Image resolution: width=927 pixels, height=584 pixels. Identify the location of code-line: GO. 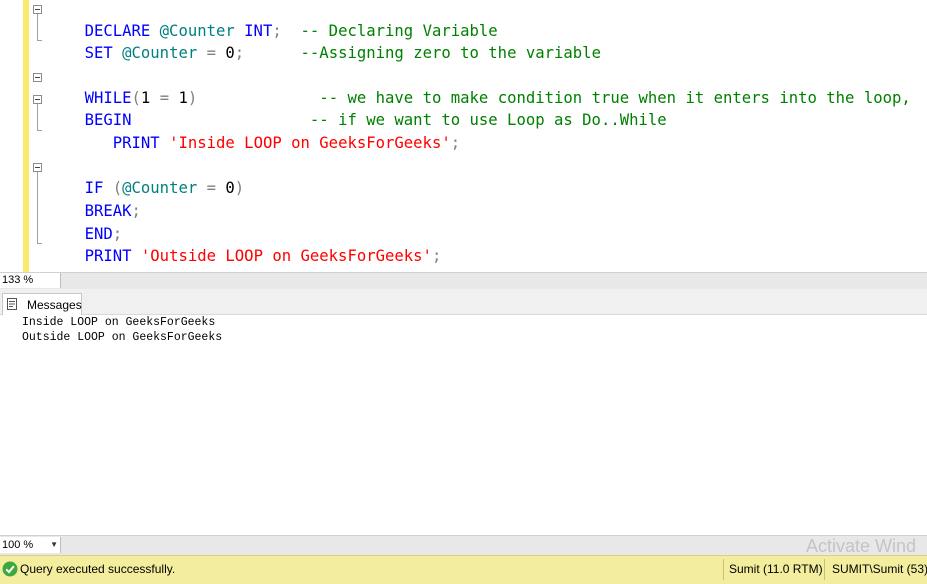
(75, 259).